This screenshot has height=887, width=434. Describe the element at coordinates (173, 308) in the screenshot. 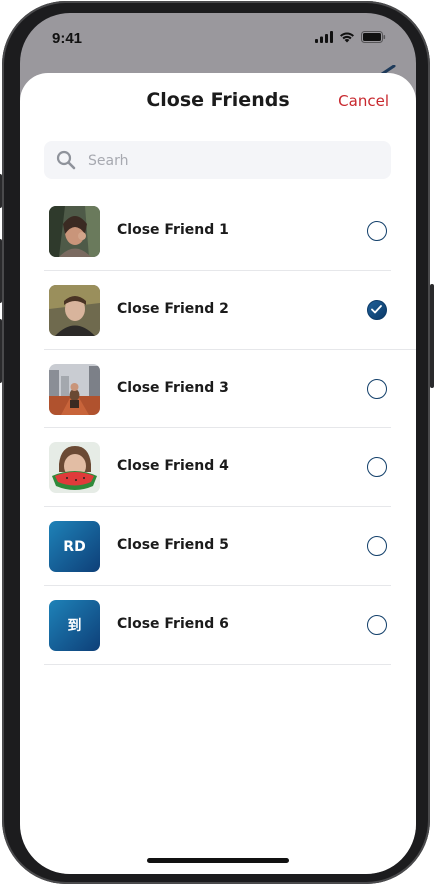

I see `friend-name: Close Friend 2` at that location.